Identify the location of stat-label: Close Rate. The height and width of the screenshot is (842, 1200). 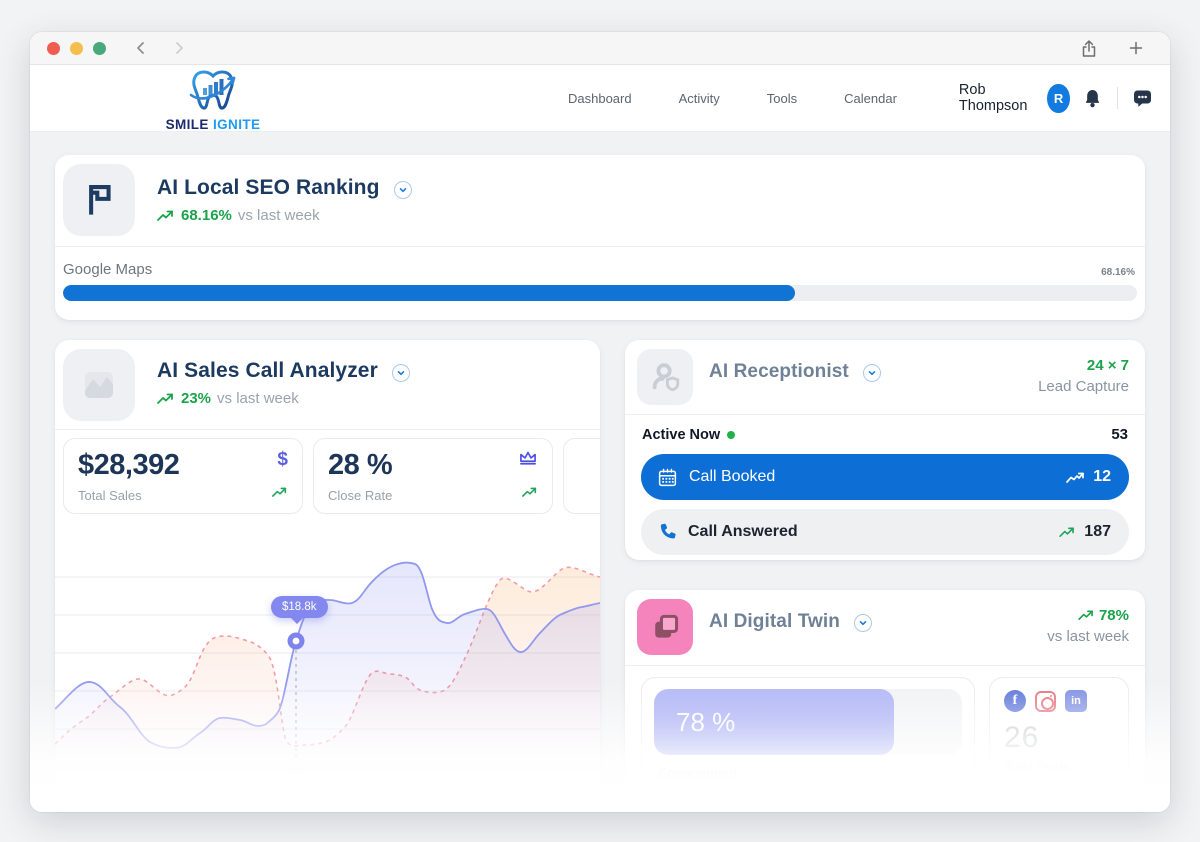
(360, 495).